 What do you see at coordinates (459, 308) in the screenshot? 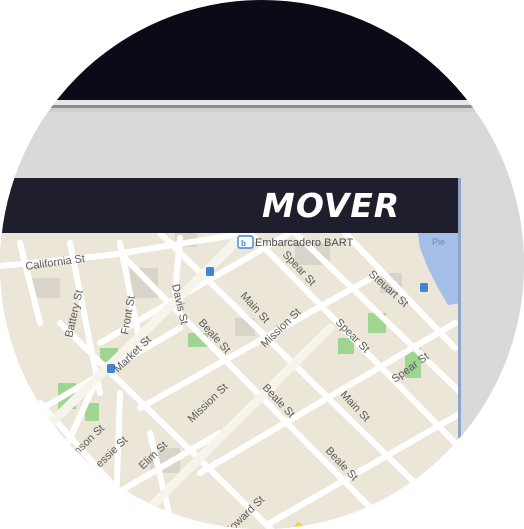
I see `screen-edge` at bounding box center [459, 308].